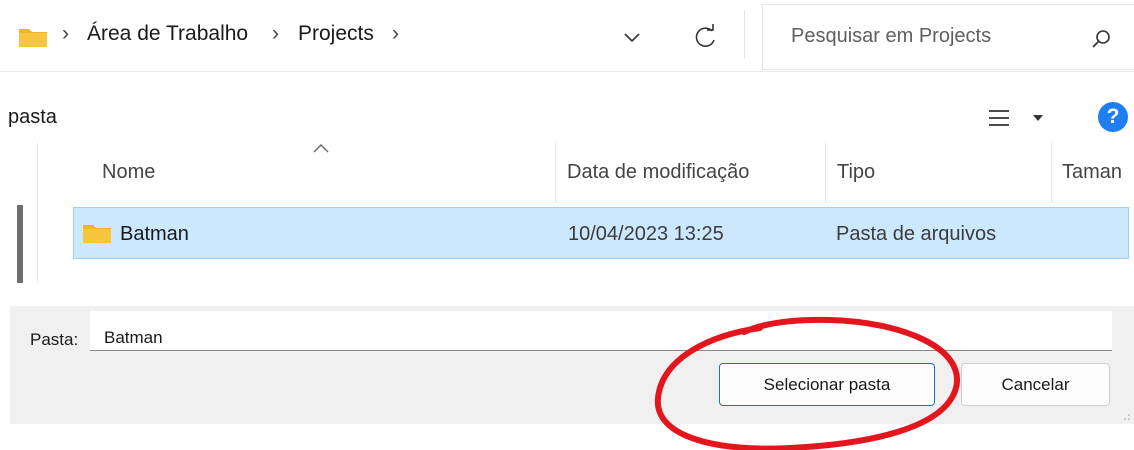  Describe the element at coordinates (1038, 118) in the screenshot. I see `caret-down-icon` at that location.